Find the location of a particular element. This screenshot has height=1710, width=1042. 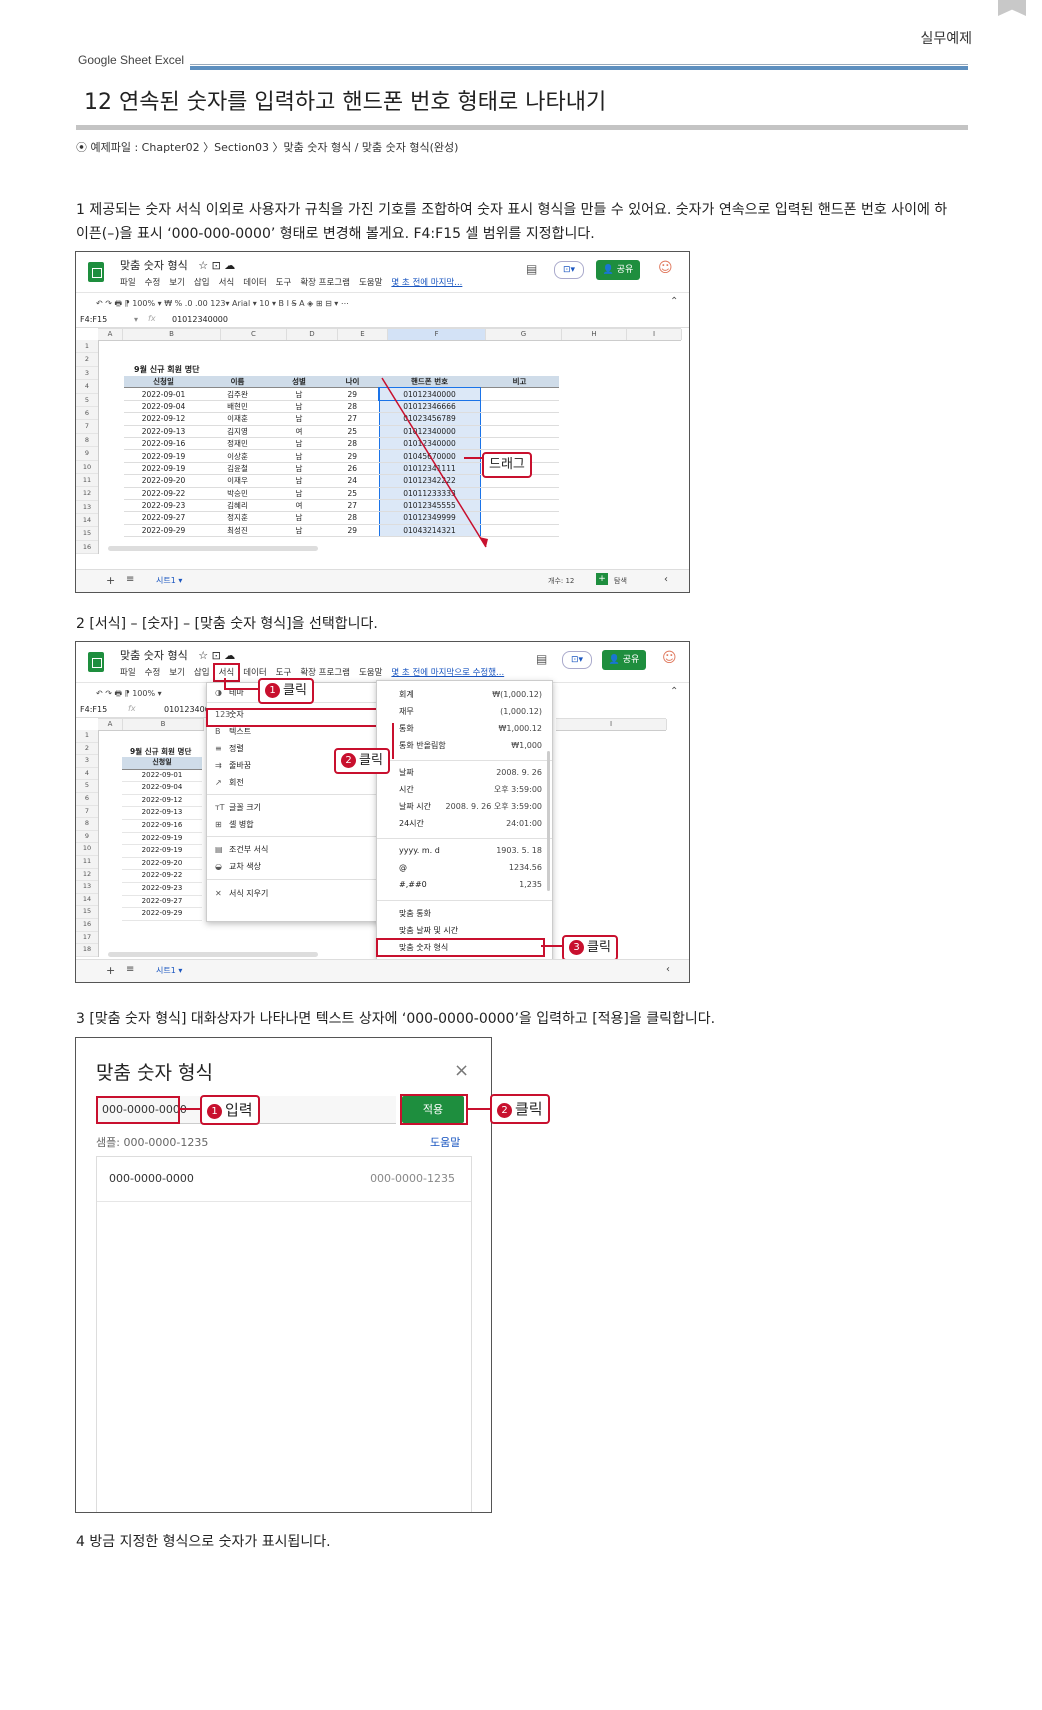

table-header-cell: 신청일 is located at coordinates (162, 763).